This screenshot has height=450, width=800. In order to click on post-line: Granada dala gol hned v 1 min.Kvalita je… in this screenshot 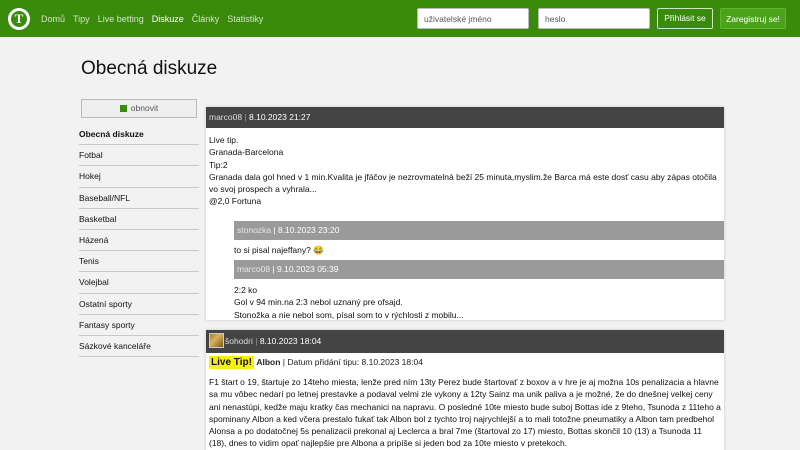, I will do `click(463, 183)`.